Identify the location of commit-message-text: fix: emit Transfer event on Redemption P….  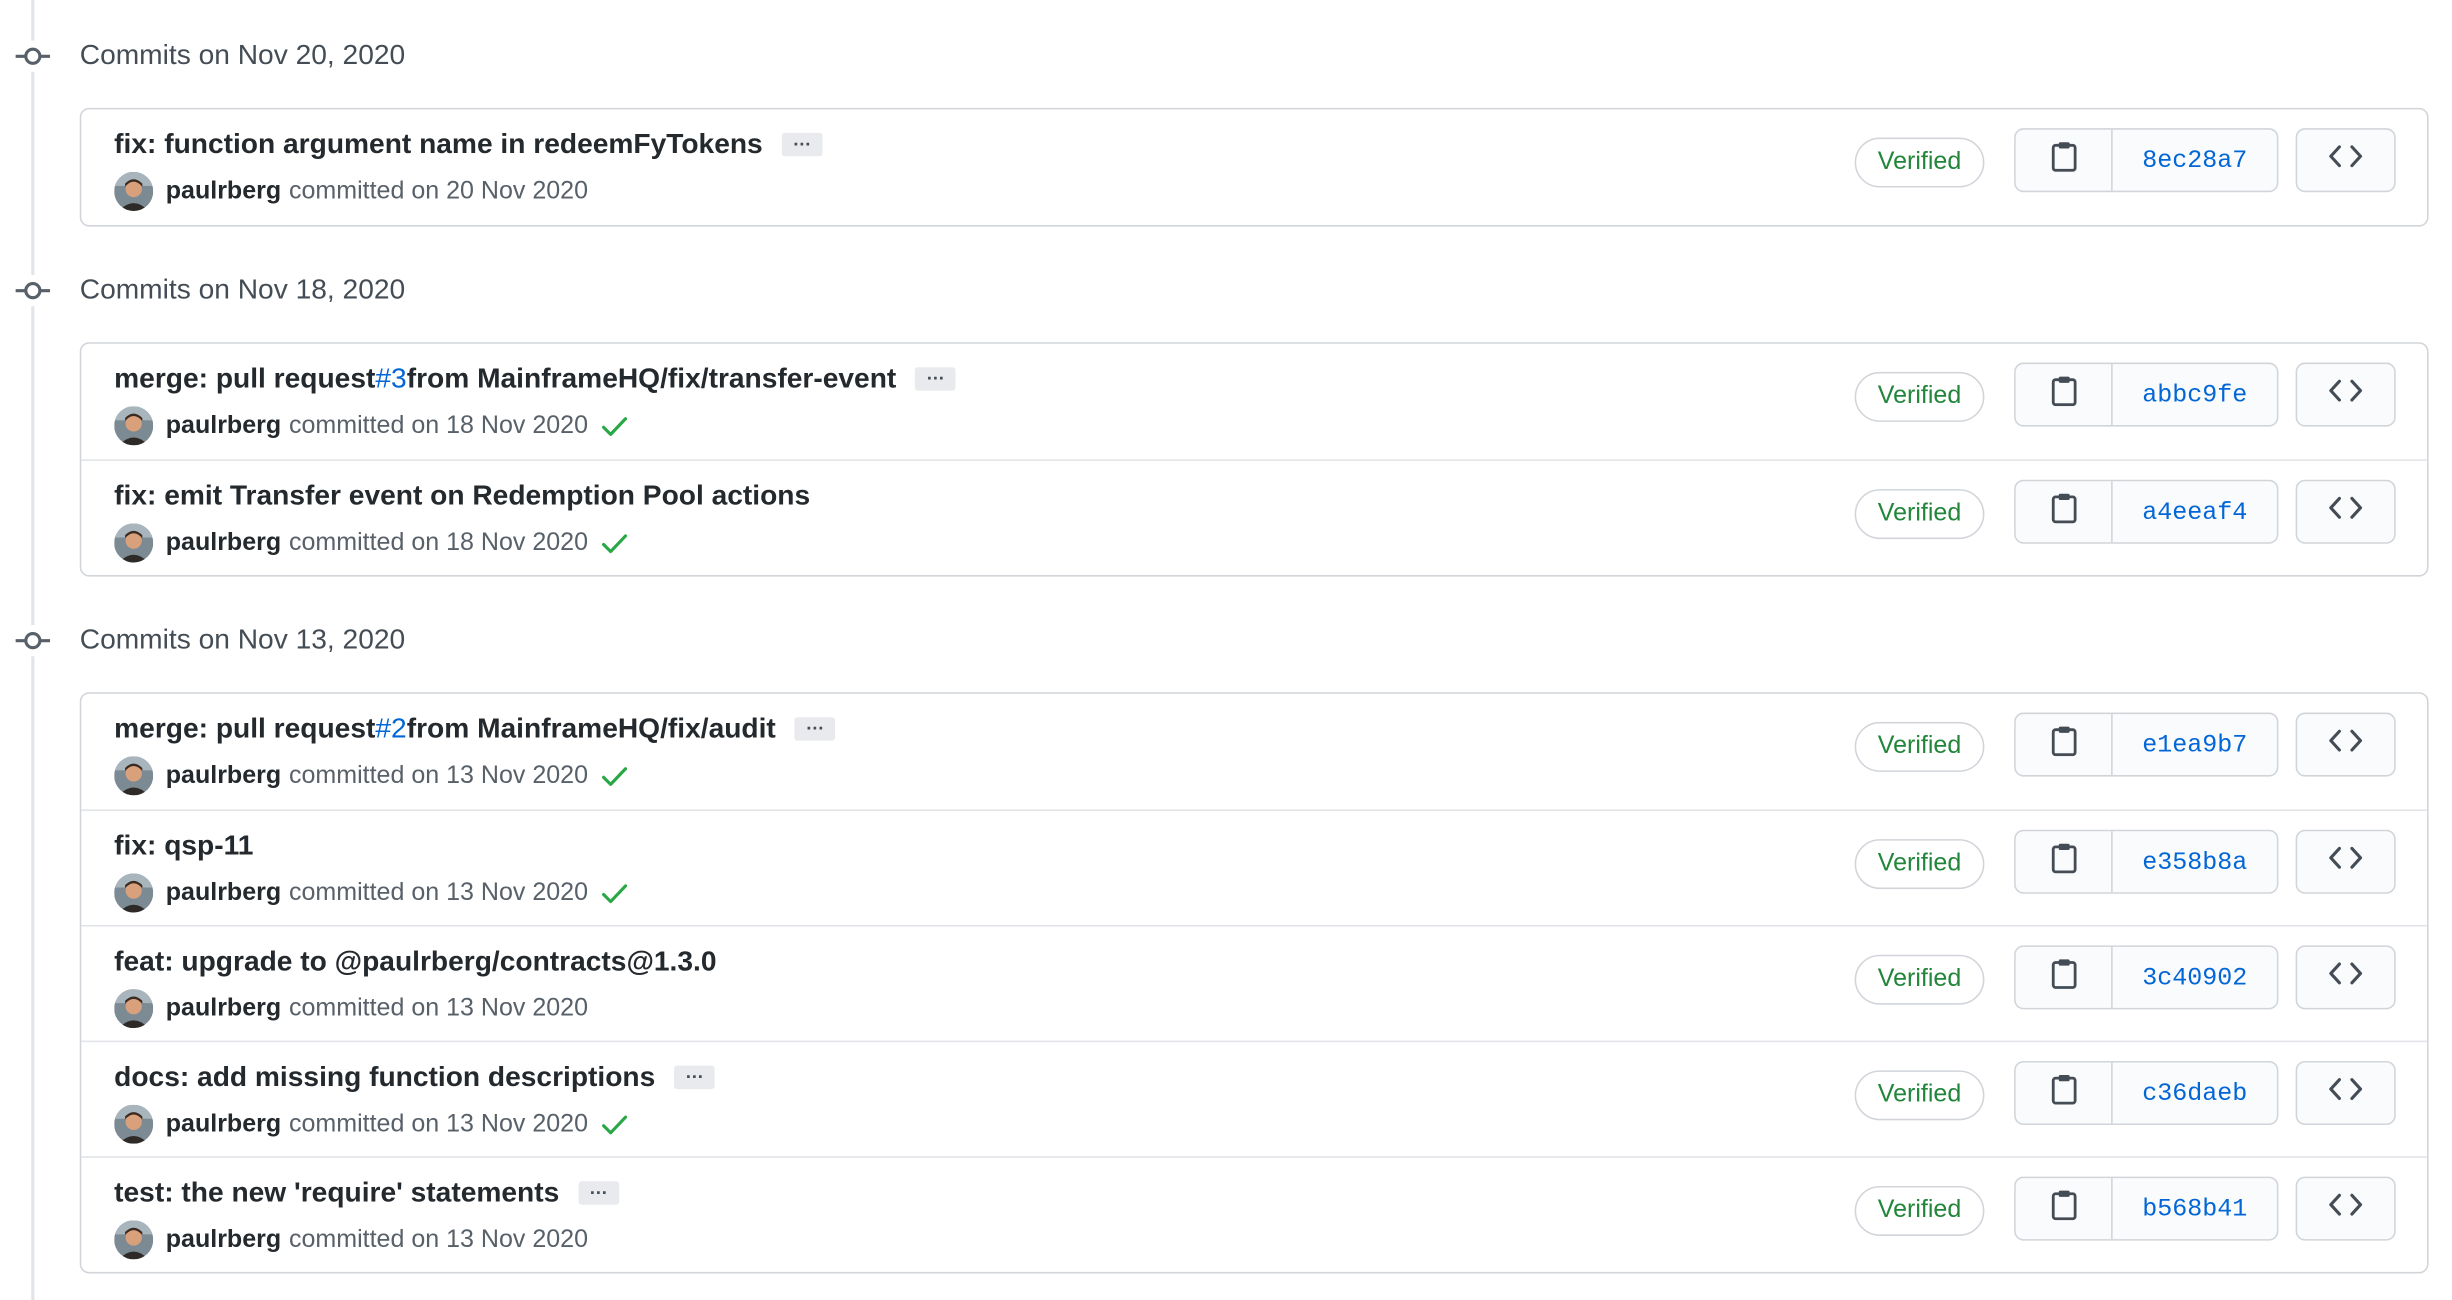
(462, 496).